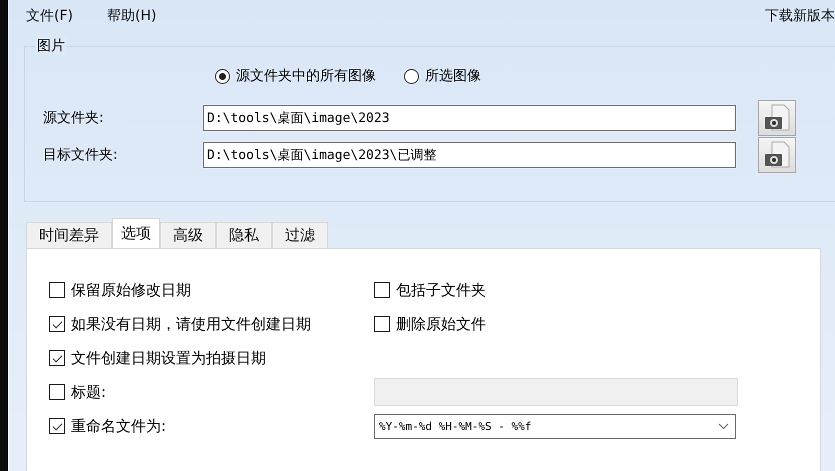 Image resolution: width=835 pixels, height=471 pixels. Describe the element at coordinates (136, 233) in the screenshot. I see `tab: 选项` at that location.